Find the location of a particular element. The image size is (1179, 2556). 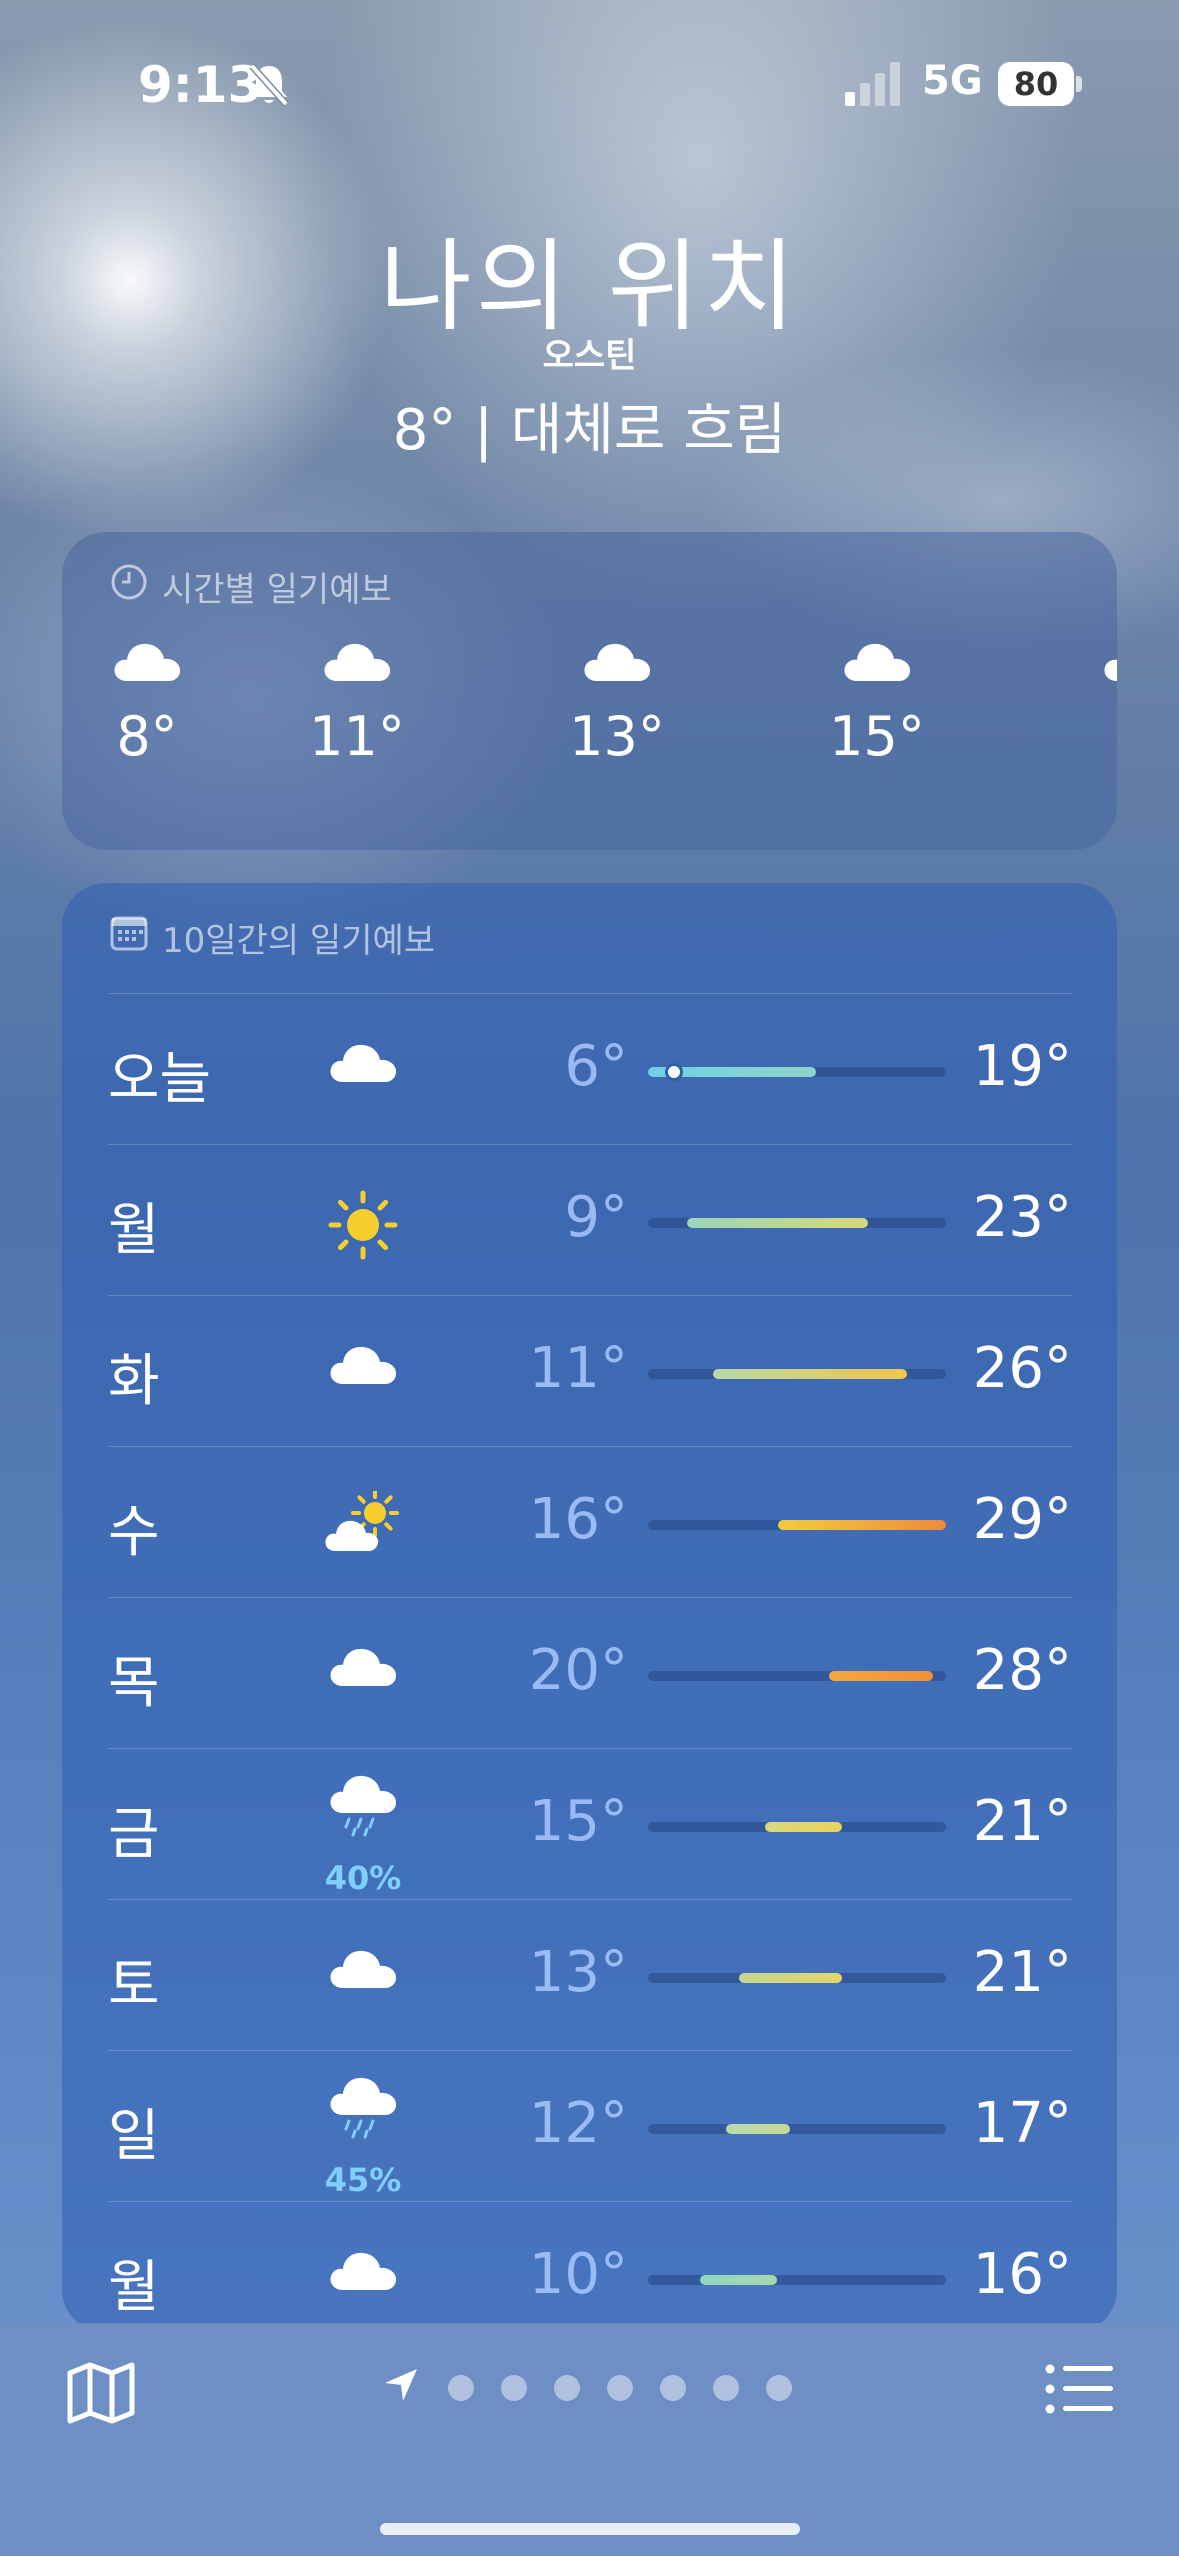

low-temp: 13° is located at coordinates (578, 1972).